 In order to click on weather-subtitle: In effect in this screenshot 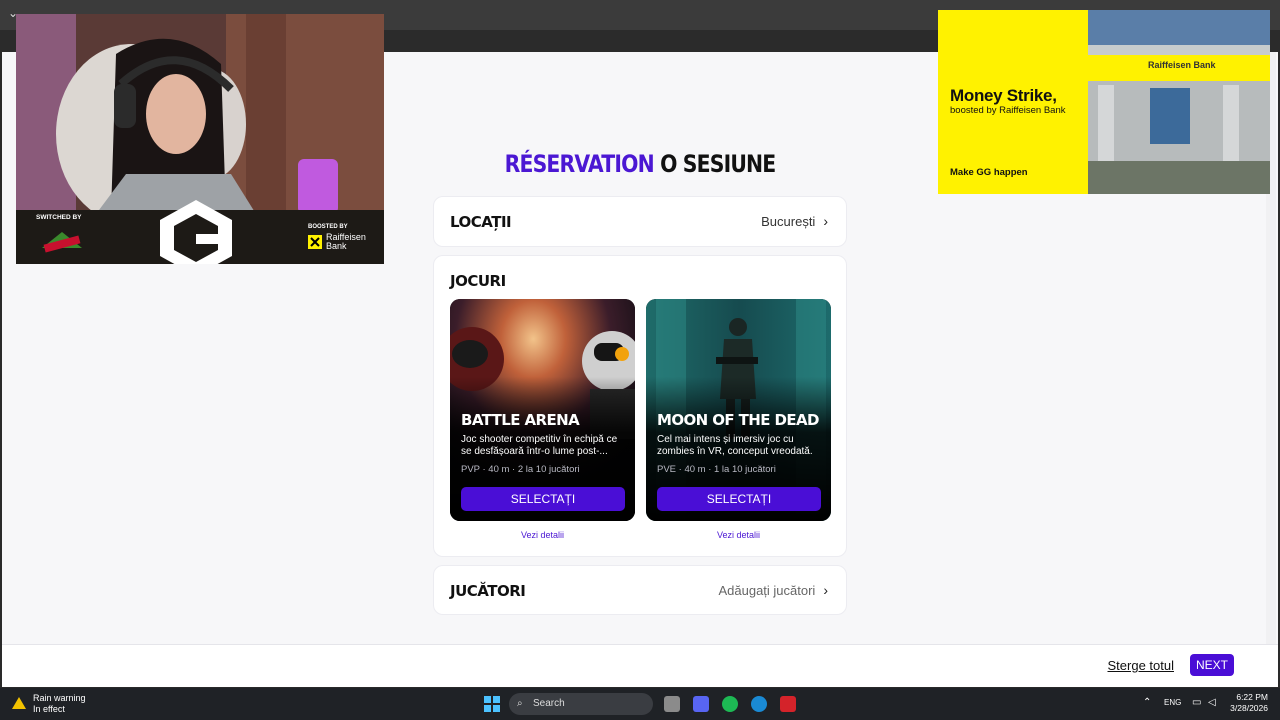, I will do `click(49, 709)`.